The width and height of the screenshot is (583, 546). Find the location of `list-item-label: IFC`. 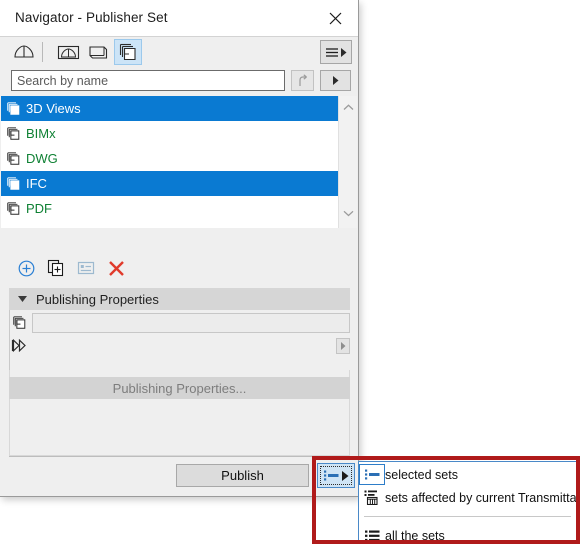

list-item-label: IFC is located at coordinates (36, 183).